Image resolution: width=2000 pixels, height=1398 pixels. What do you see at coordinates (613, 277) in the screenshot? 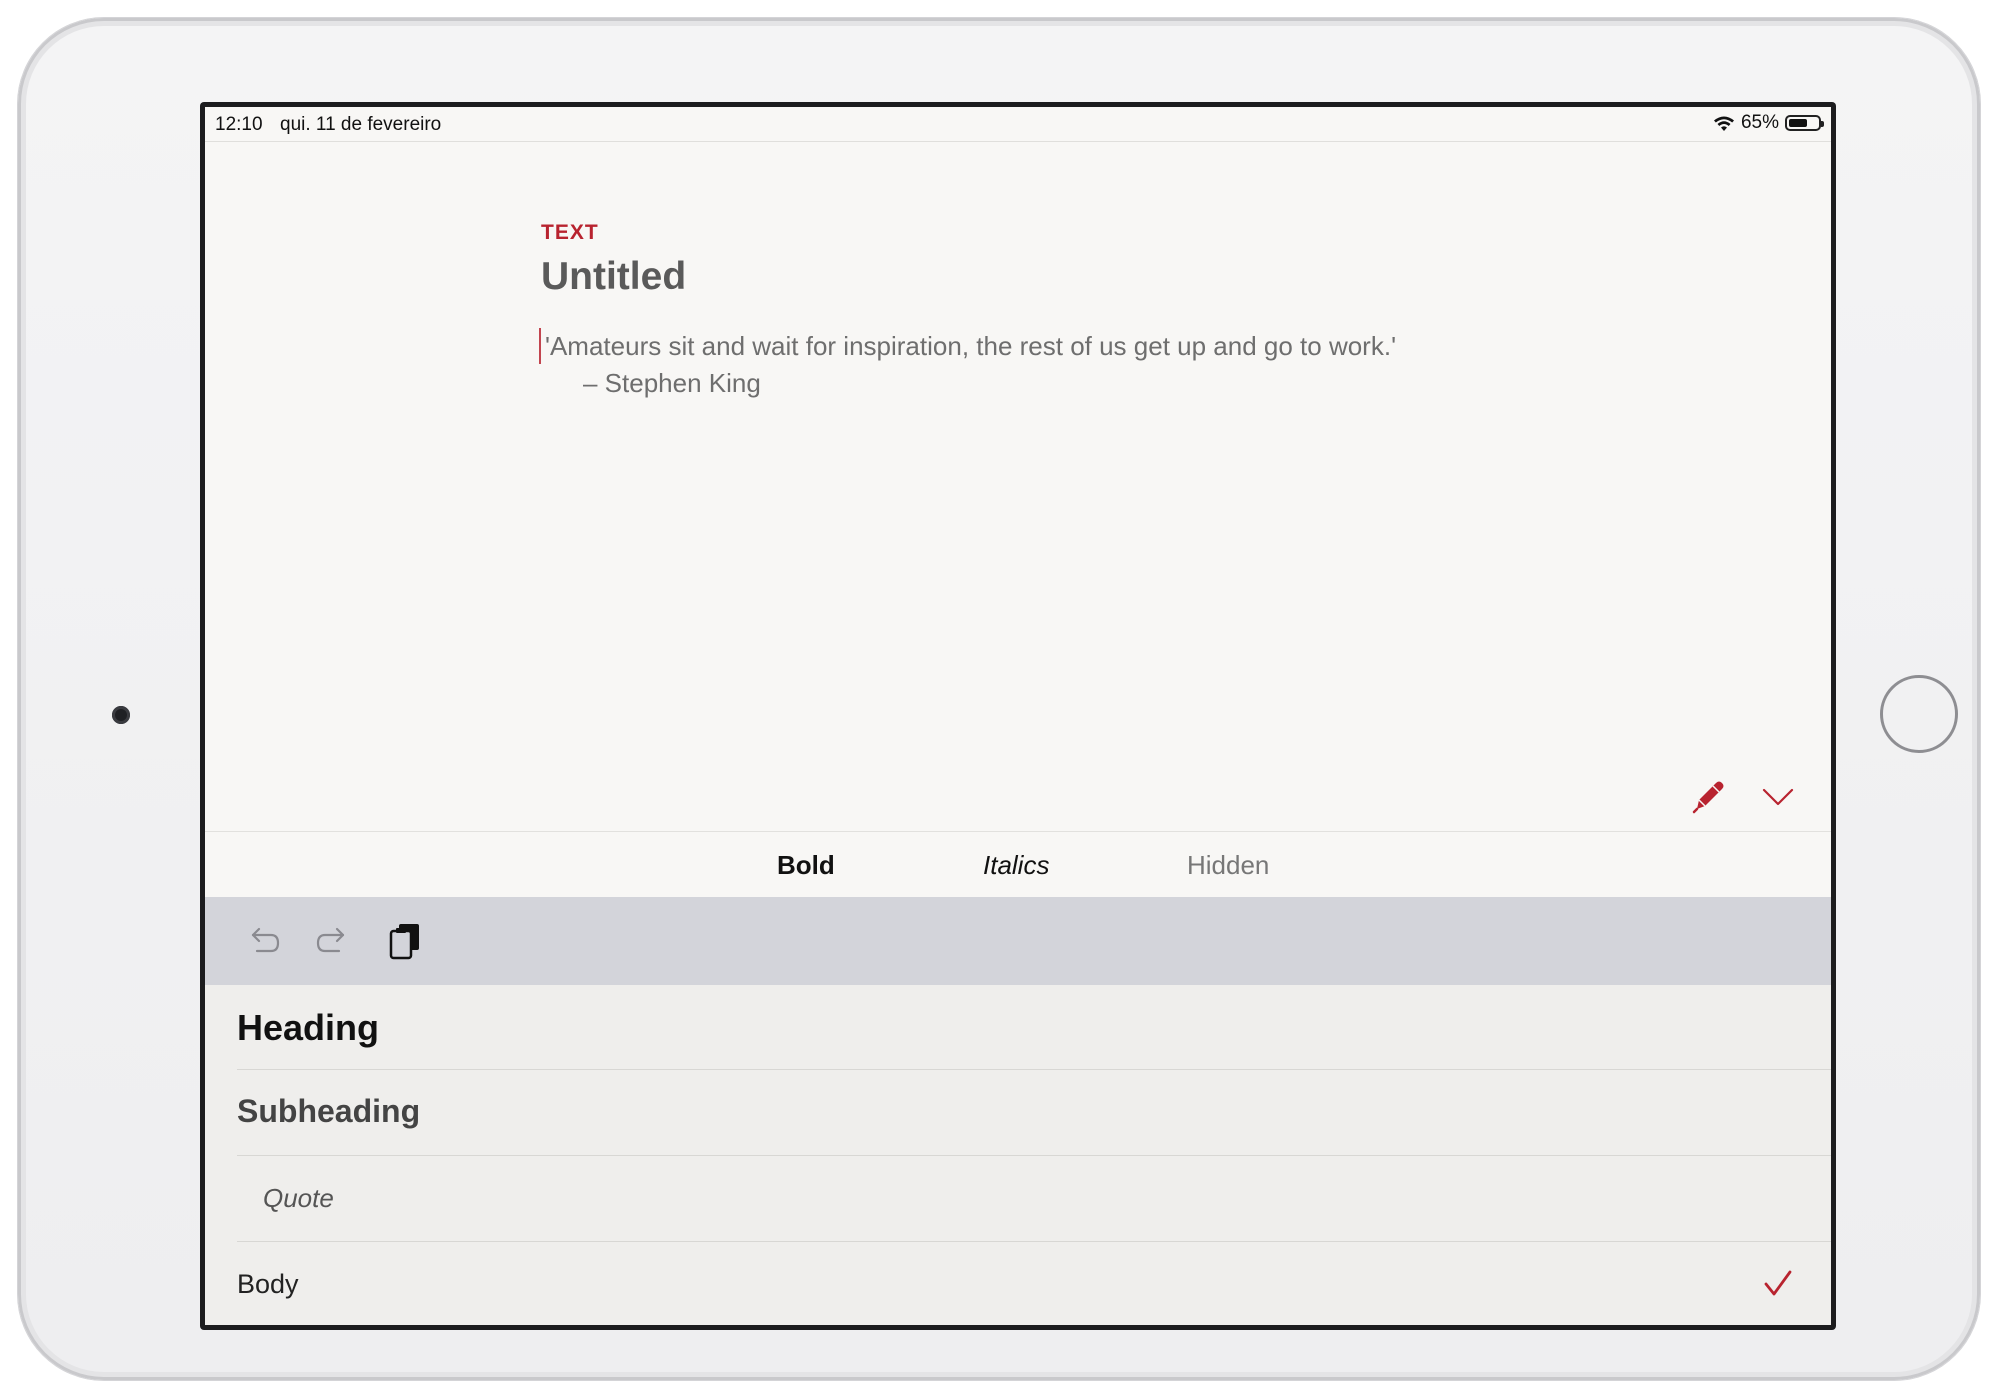
I see `document-title: Untitled` at bounding box center [613, 277].